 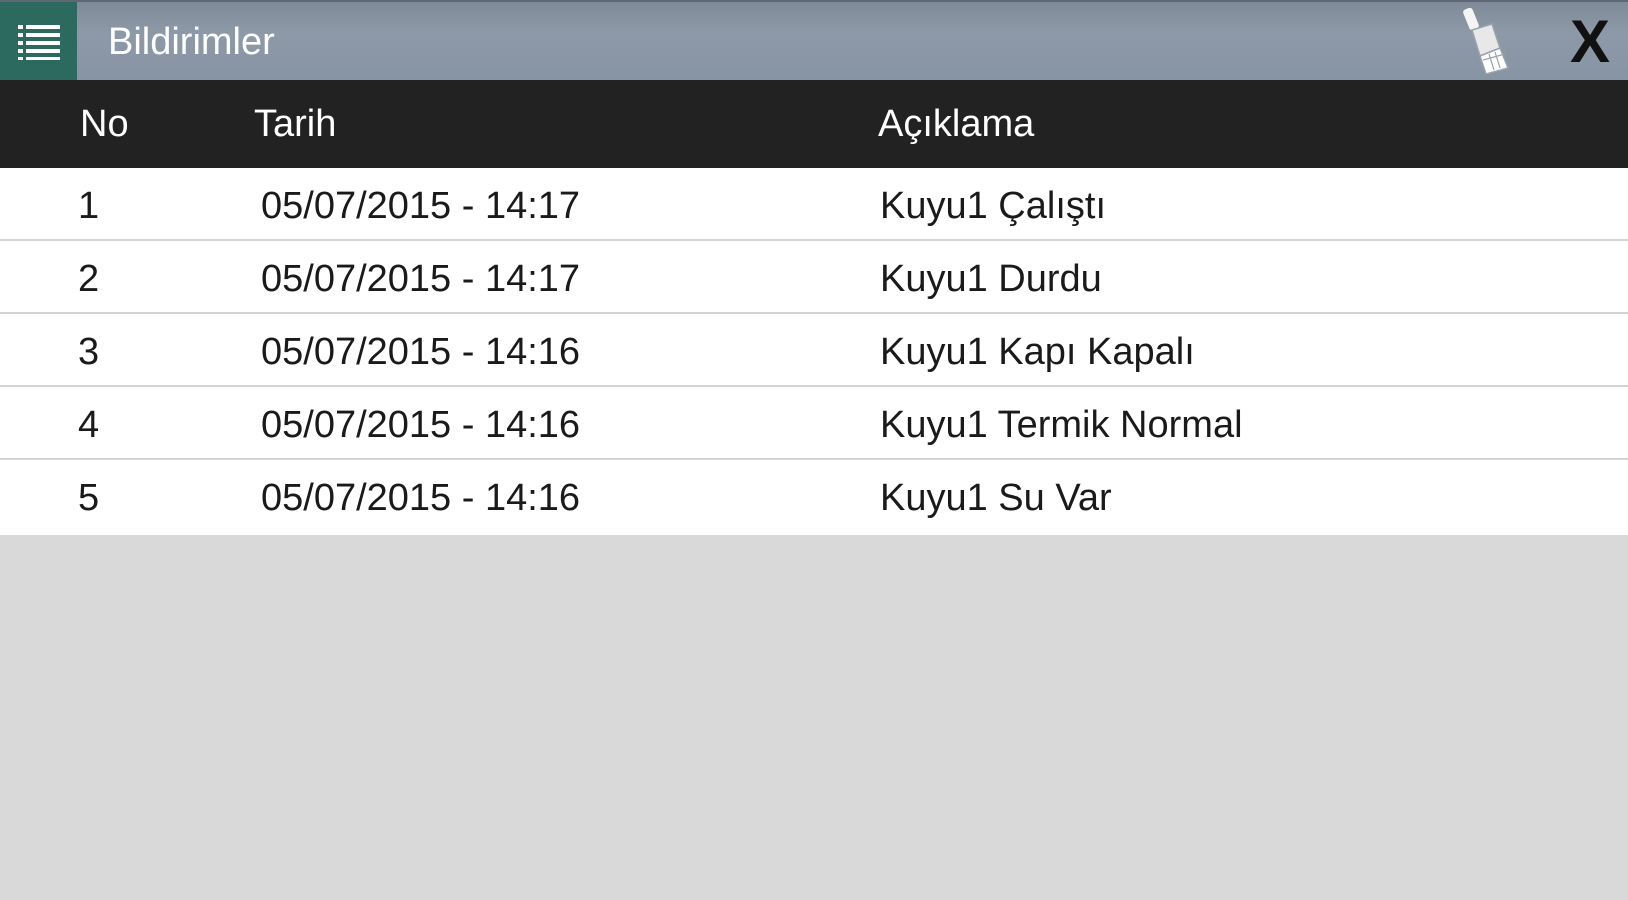 I want to click on row-number: 3, so click(x=89, y=352).